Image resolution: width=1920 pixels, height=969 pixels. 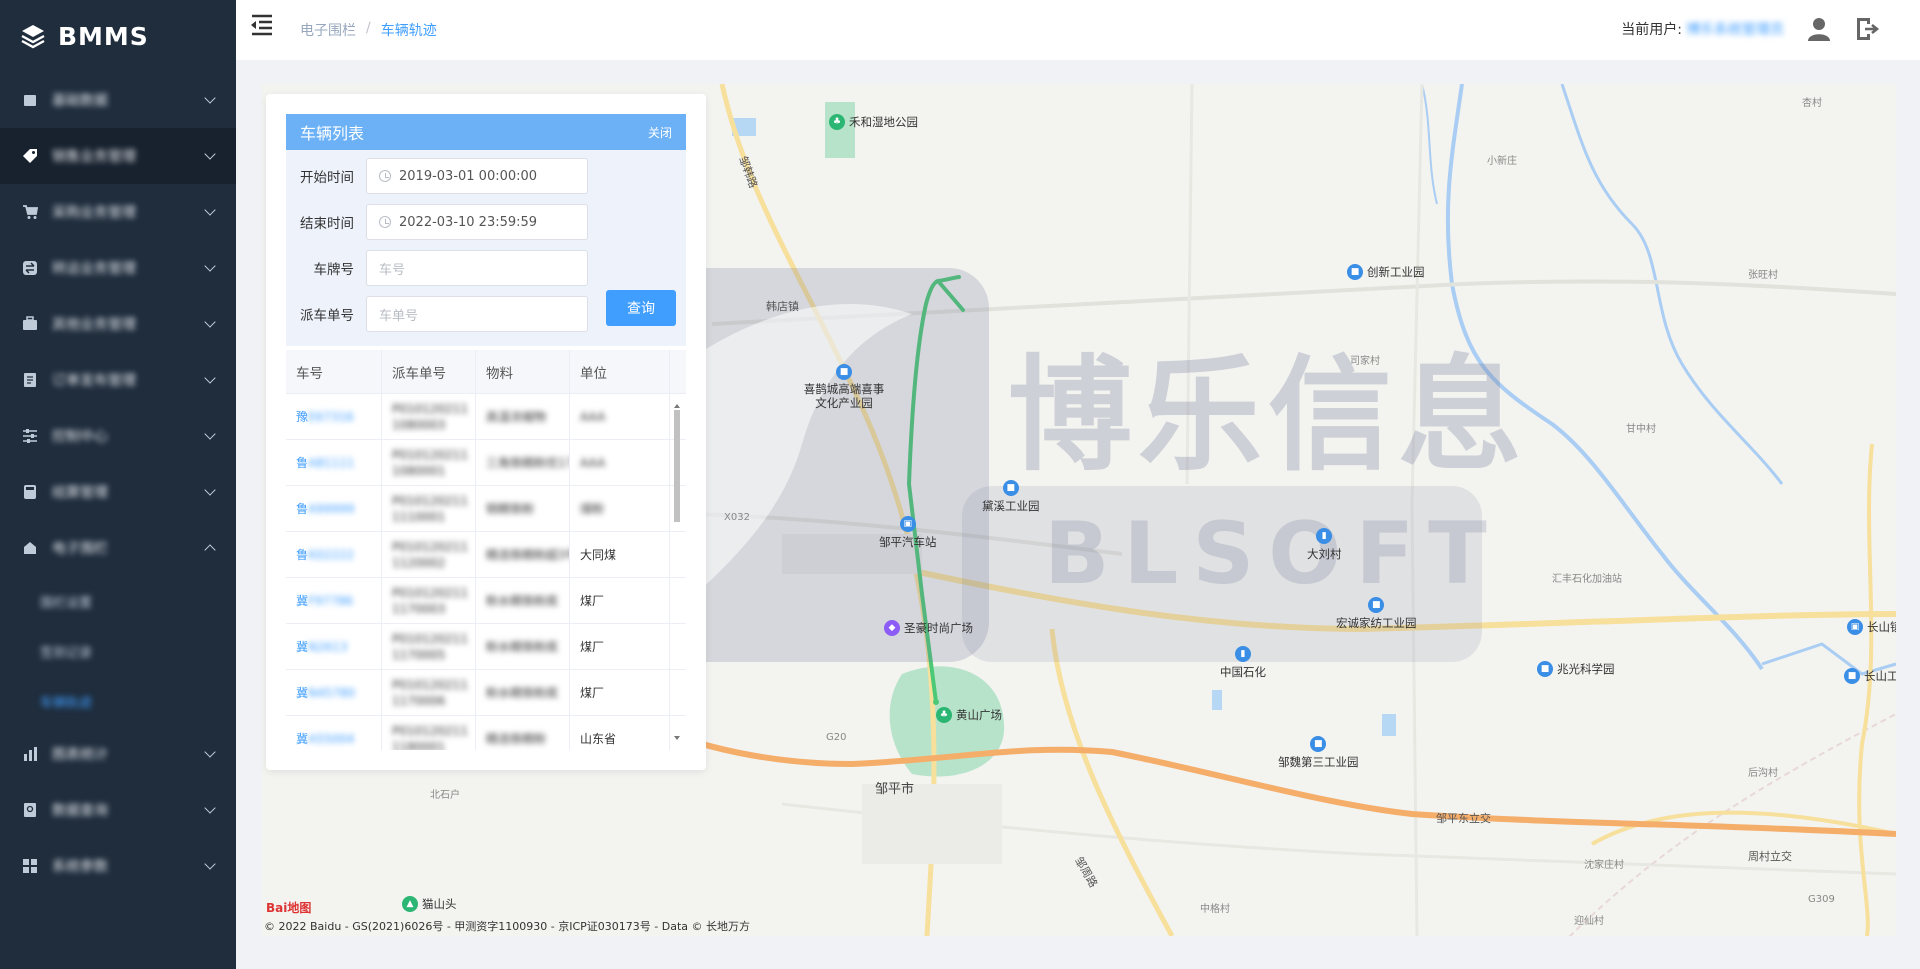 I want to click on poi-changshan-town: ▣ 长山镇, so click(x=1871, y=627).